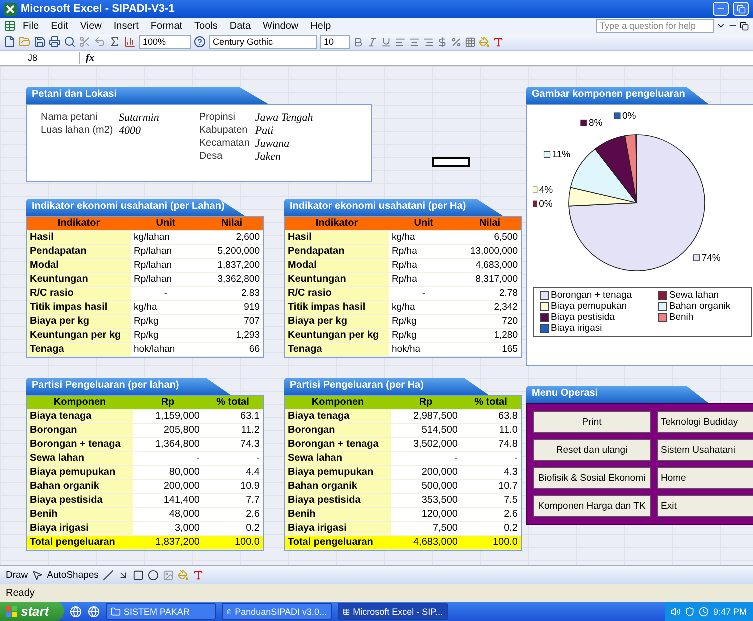 Image resolution: width=753 pixels, height=621 pixels. I want to click on table-cell: Keuntungan per kg, so click(79, 336).